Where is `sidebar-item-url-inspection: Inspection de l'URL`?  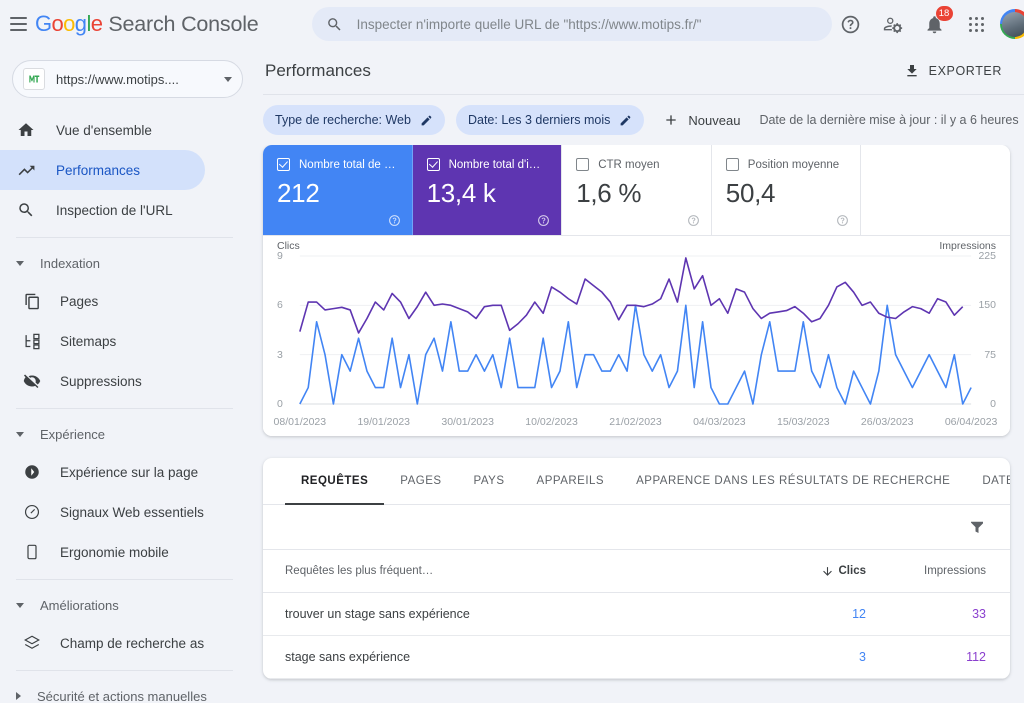
sidebar-item-url-inspection: Inspection de l'URL is located at coordinates (102, 210).